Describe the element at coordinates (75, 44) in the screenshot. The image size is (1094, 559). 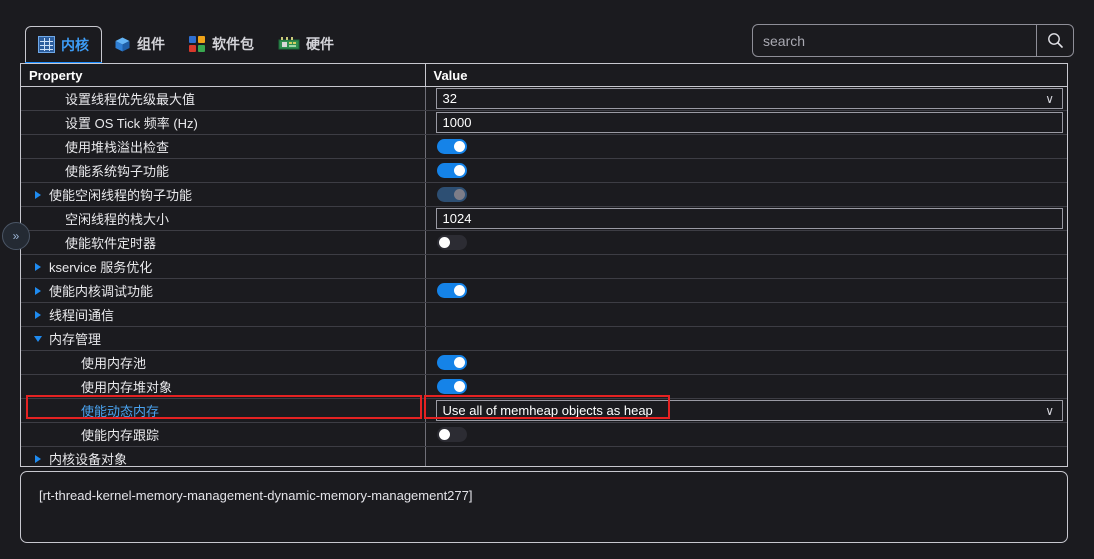
I see `tab-label: 内核` at that location.